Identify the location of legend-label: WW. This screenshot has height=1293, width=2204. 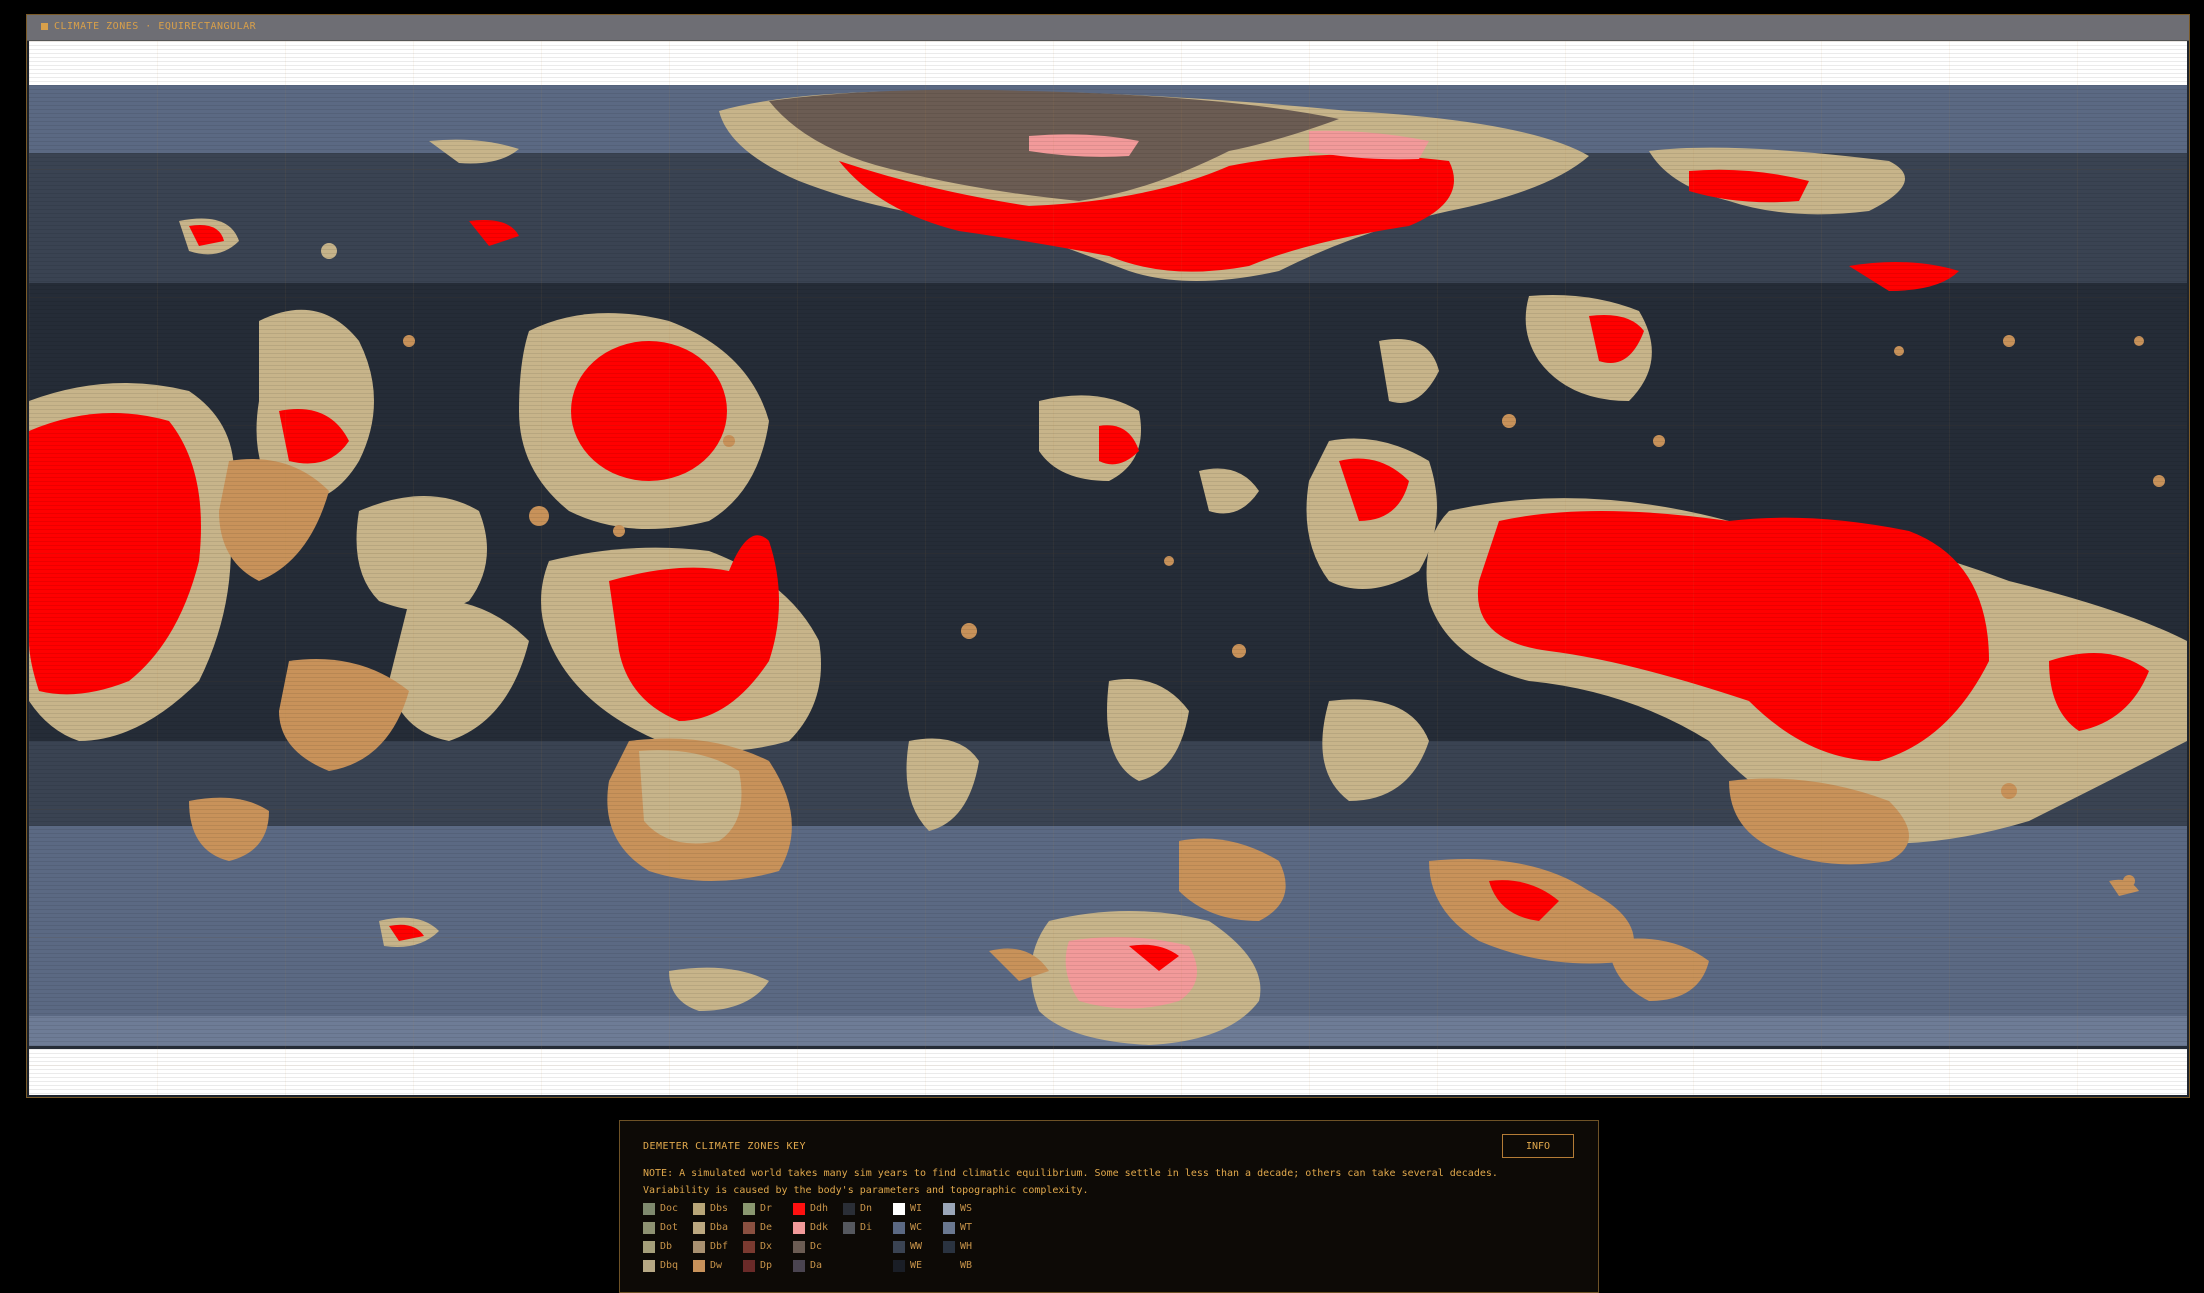
(916, 1246).